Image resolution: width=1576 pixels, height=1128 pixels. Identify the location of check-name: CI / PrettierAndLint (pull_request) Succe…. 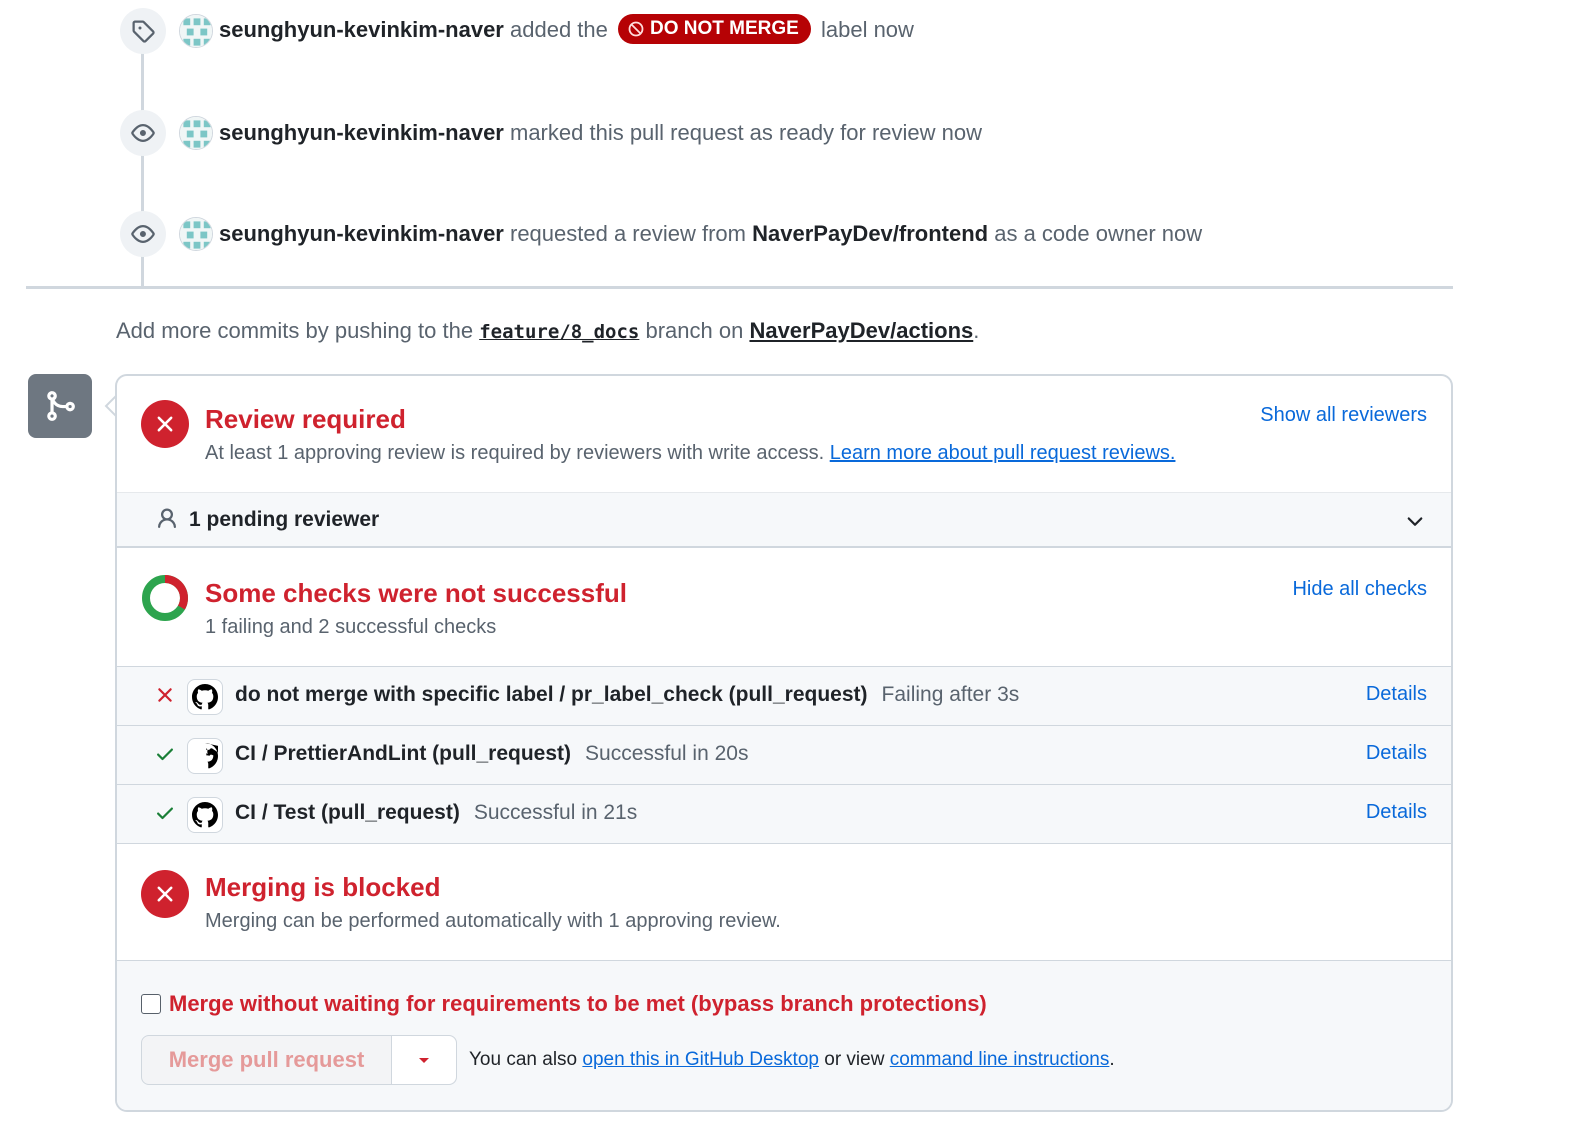
(491, 754).